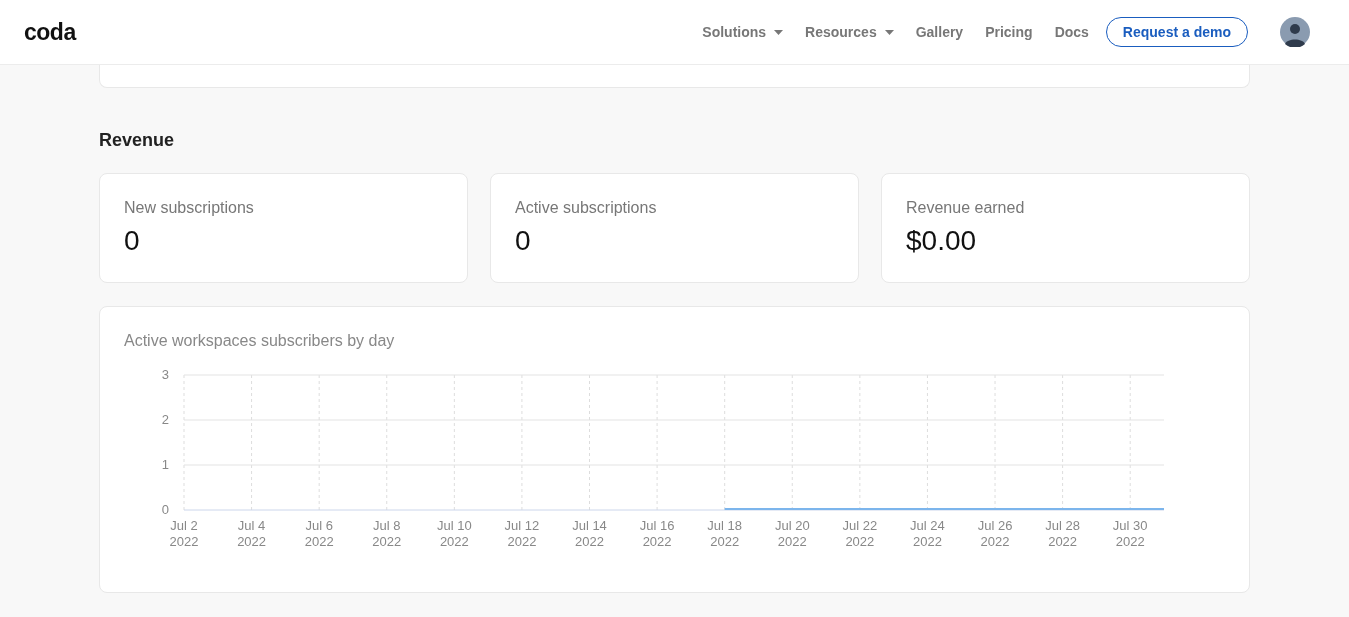 This screenshot has height=617, width=1349. Describe the element at coordinates (165, 374) in the screenshot. I see `y-tick-label: 3` at that location.